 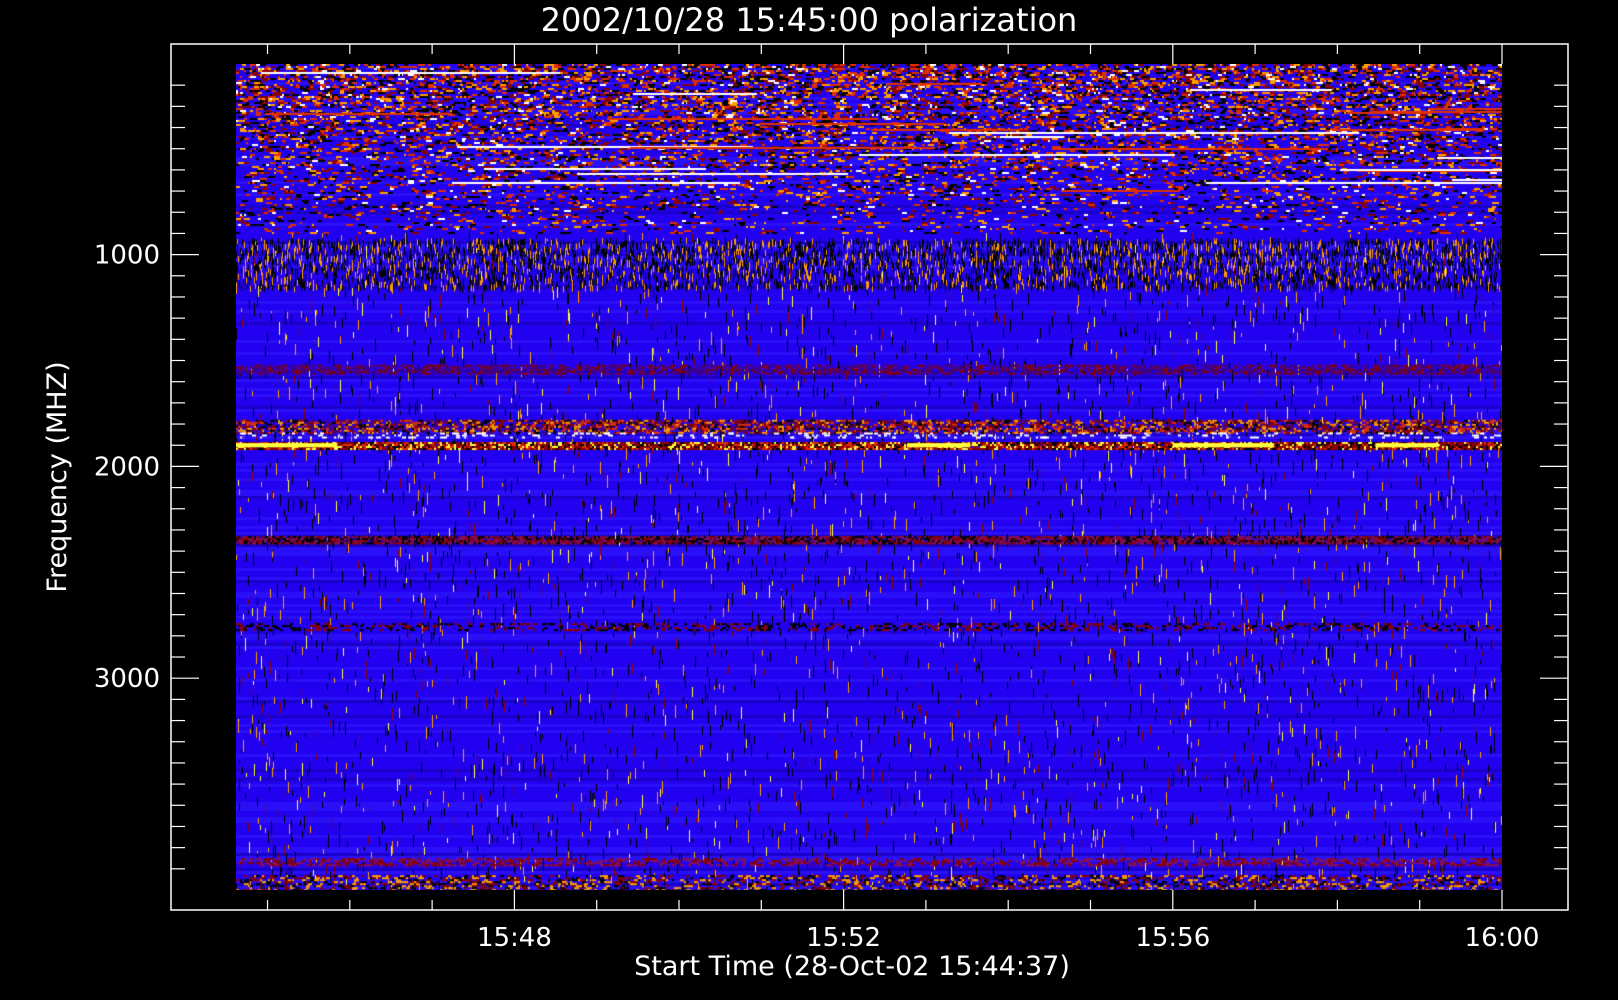 What do you see at coordinates (514, 938) in the screenshot?
I see `x-tick-label: 15:48` at bounding box center [514, 938].